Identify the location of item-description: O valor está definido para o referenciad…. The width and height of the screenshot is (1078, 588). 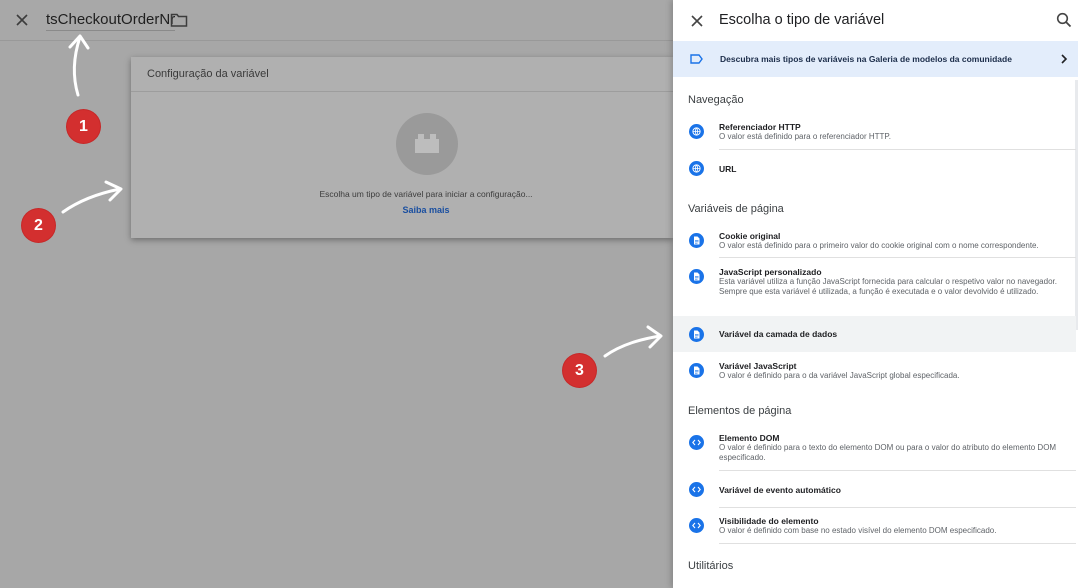
(805, 136).